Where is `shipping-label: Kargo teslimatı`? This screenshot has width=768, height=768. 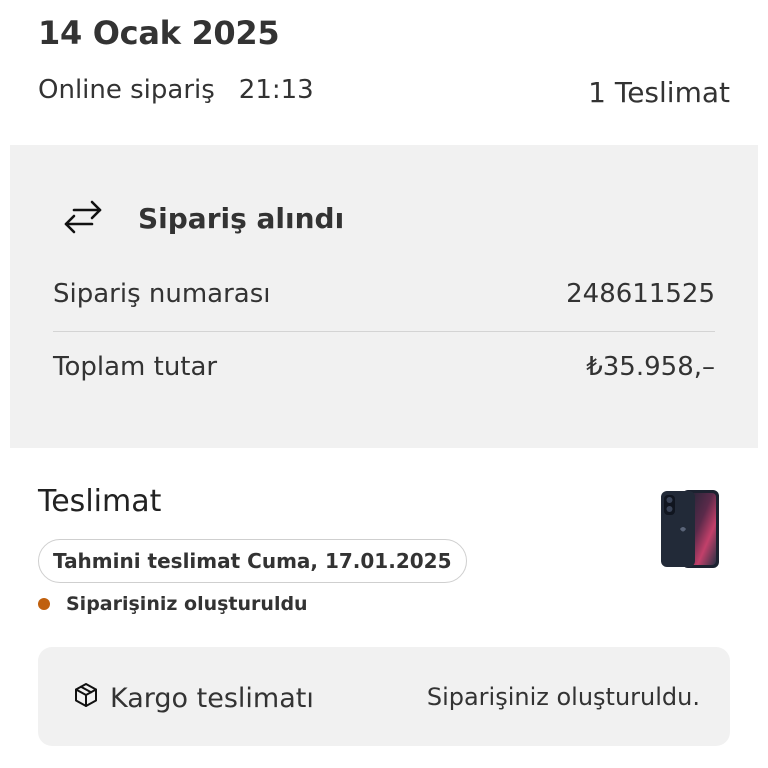
shipping-label: Kargo teslimatı is located at coordinates (212, 698).